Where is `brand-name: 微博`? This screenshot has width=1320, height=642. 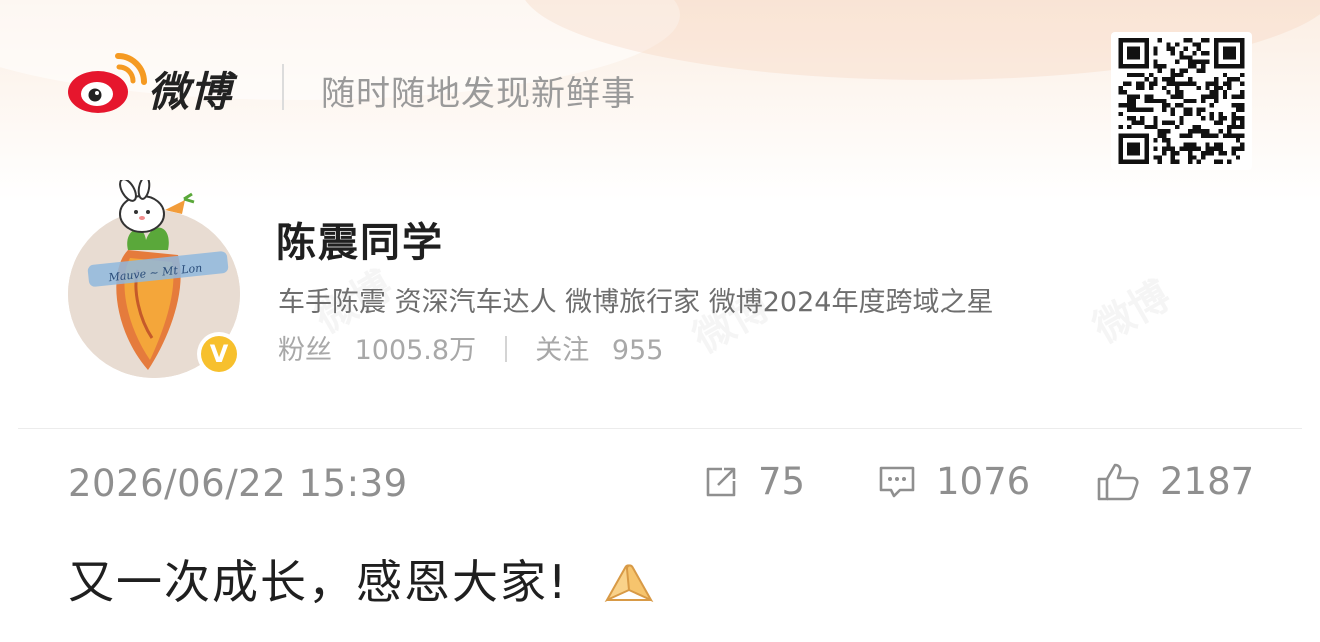 brand-name: 微博 is located at coordinates (190, 92).